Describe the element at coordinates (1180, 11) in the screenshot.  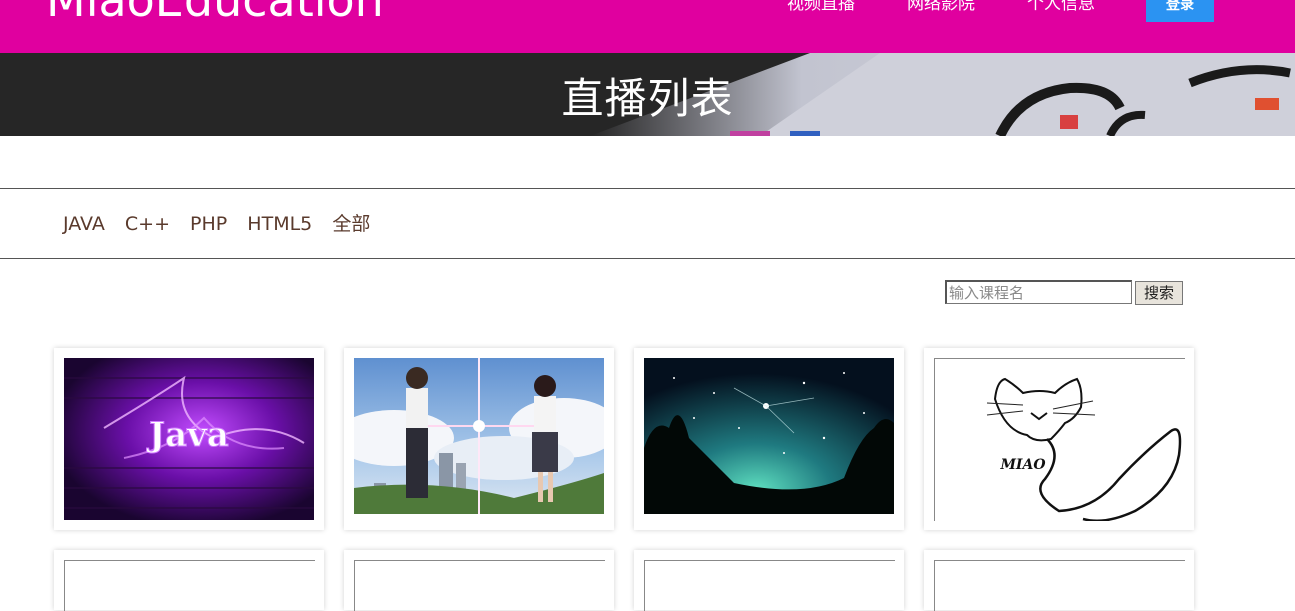
I see `login-button: 登录` at that location.